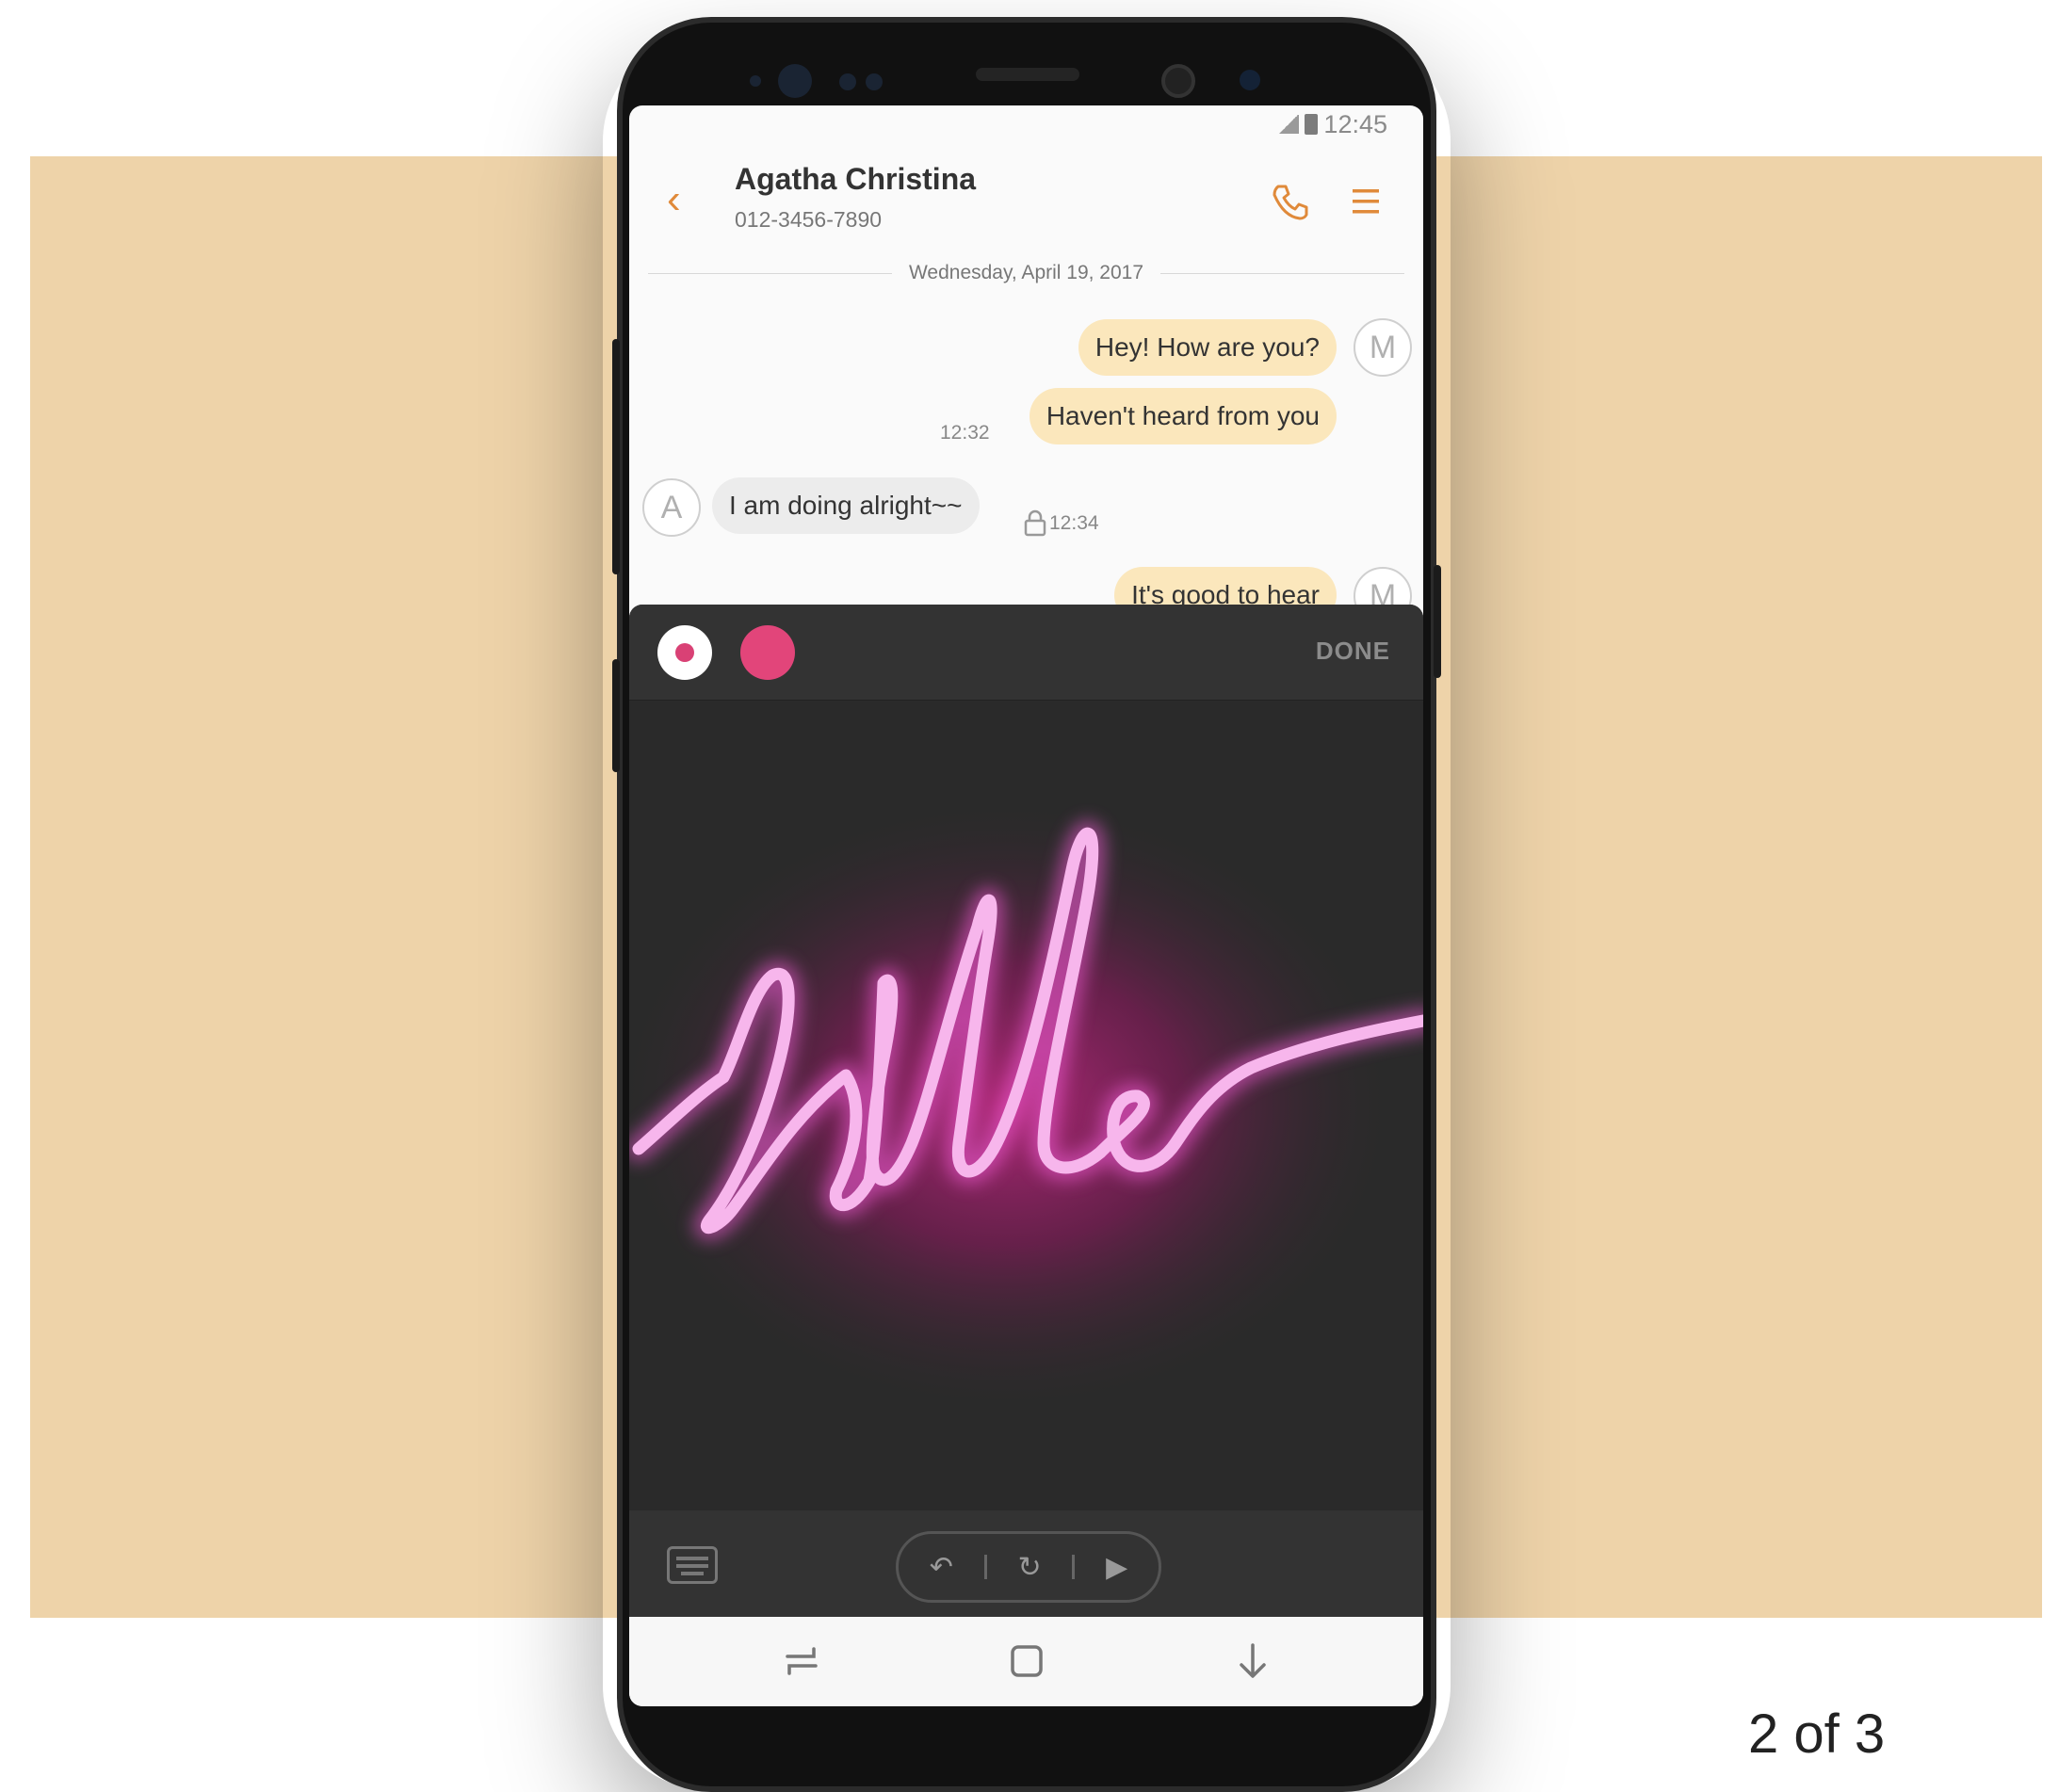 Image resolution: width=2059 pixels, height=1792 pixels. Describe the element at coordinates (1027, 74) in the screenshot. I see `earpiece-speaker` at that location.